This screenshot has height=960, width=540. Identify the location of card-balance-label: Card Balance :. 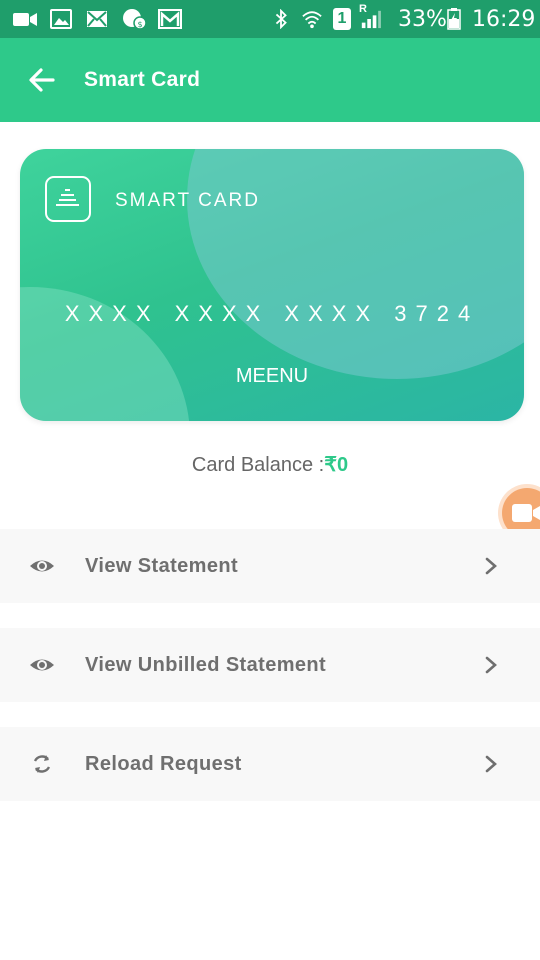
(258, 465).